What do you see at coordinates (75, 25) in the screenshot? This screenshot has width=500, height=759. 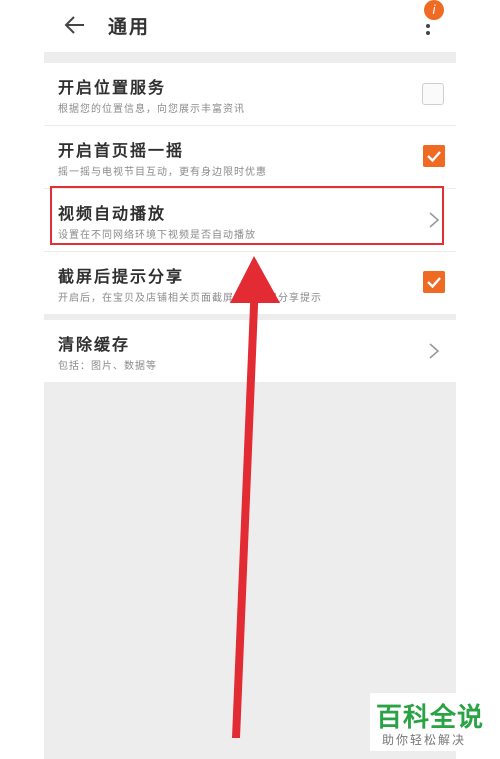 I see `back-arrow-icon` at bounding box center [75, 25].